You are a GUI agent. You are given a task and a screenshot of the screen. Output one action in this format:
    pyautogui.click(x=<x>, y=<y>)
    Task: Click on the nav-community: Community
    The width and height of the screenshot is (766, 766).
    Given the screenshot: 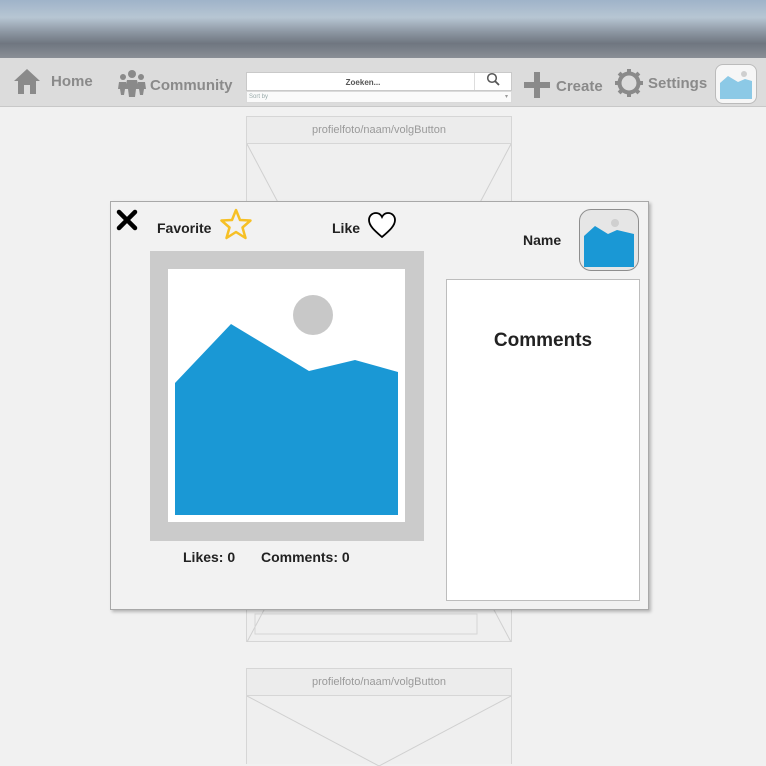 What is the action you would take?
    pyautogui.click(x=175, y=83)
    